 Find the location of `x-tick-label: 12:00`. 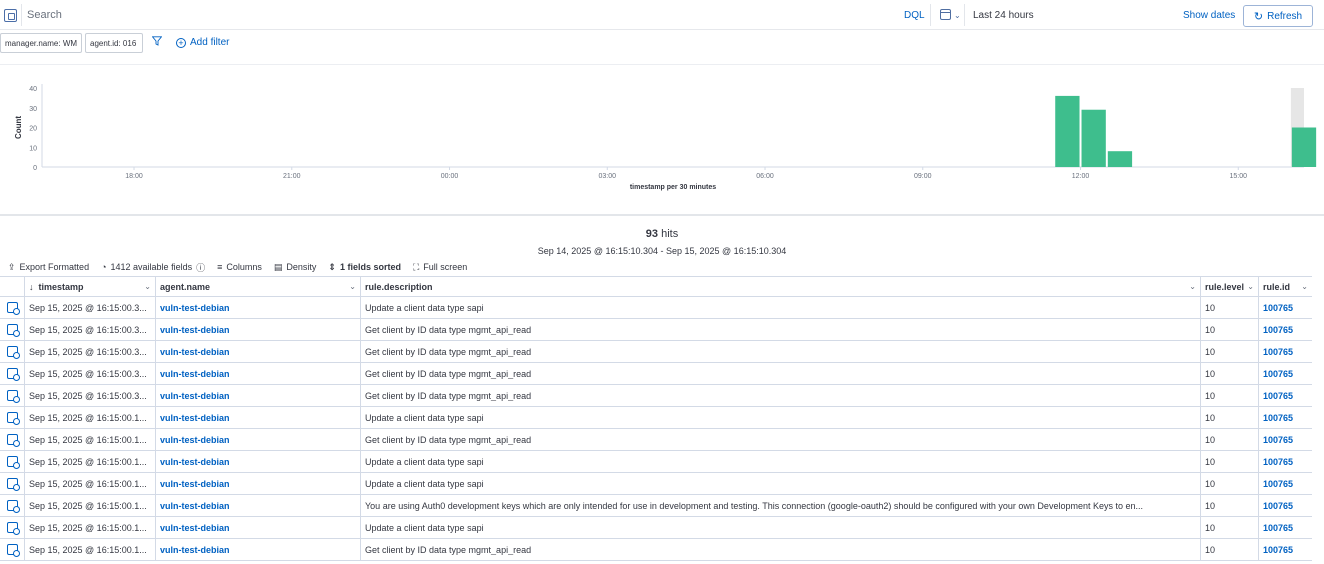

x-tick-label: 12:00 is located at coordinates (1081, 176).